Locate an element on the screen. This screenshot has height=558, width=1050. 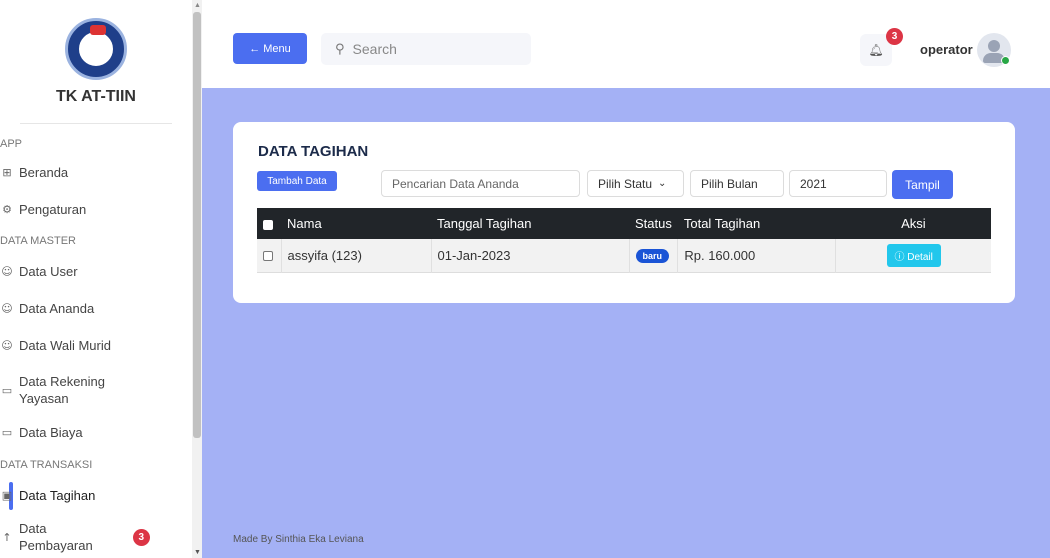
avatar is located at coordinates (994, 50).